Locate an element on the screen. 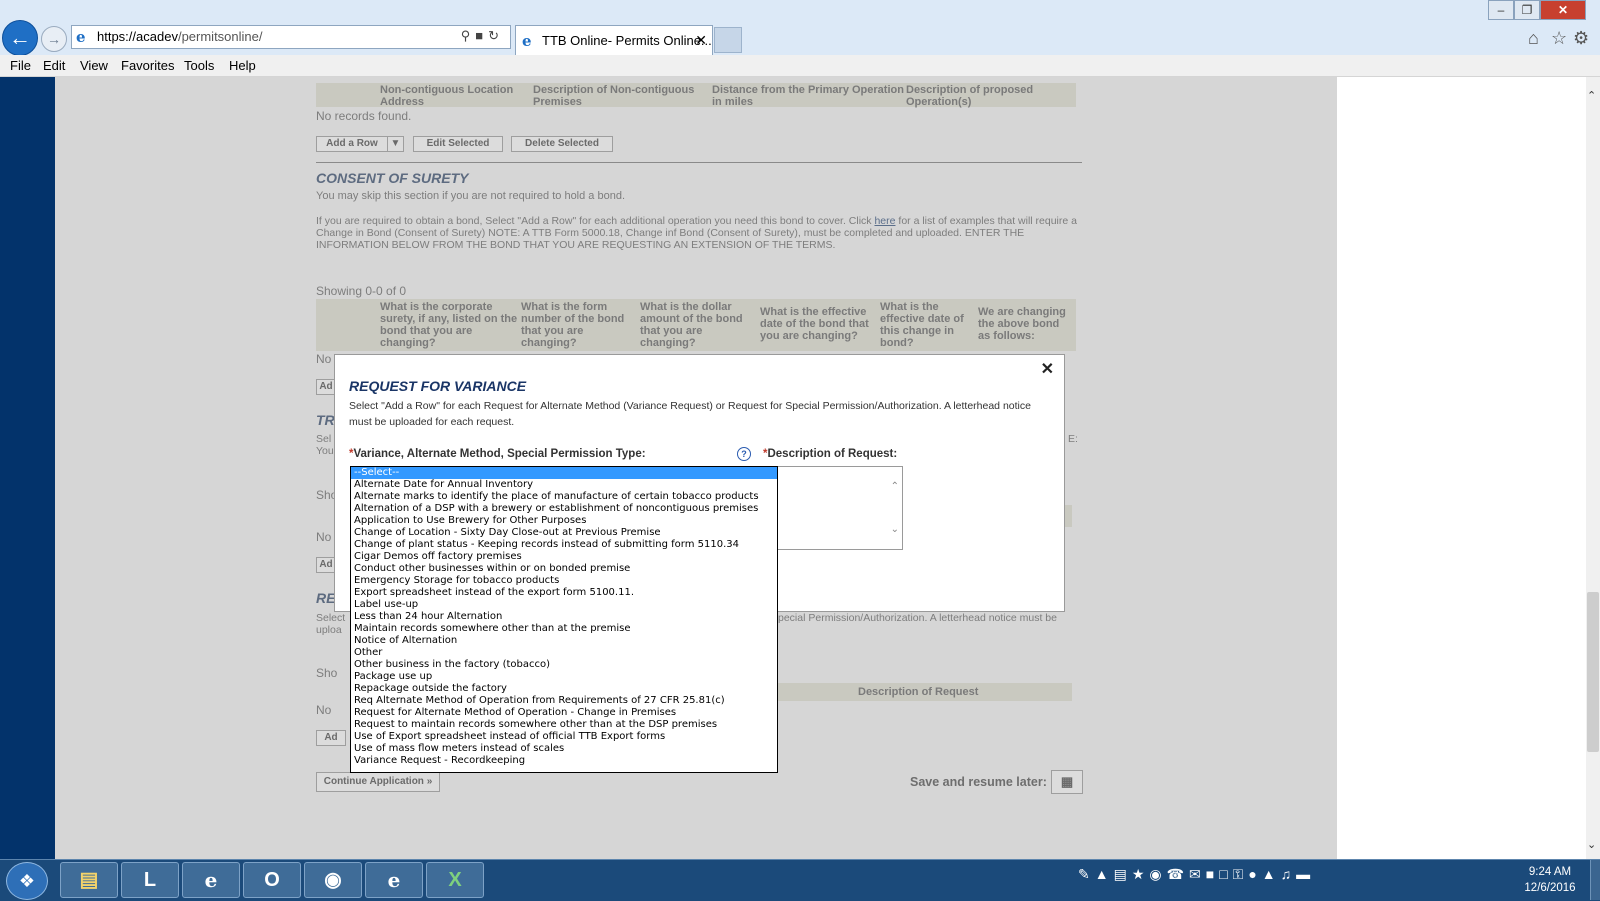  dropdown-option-selected: --Select-- is located at coordinates (564, 473).